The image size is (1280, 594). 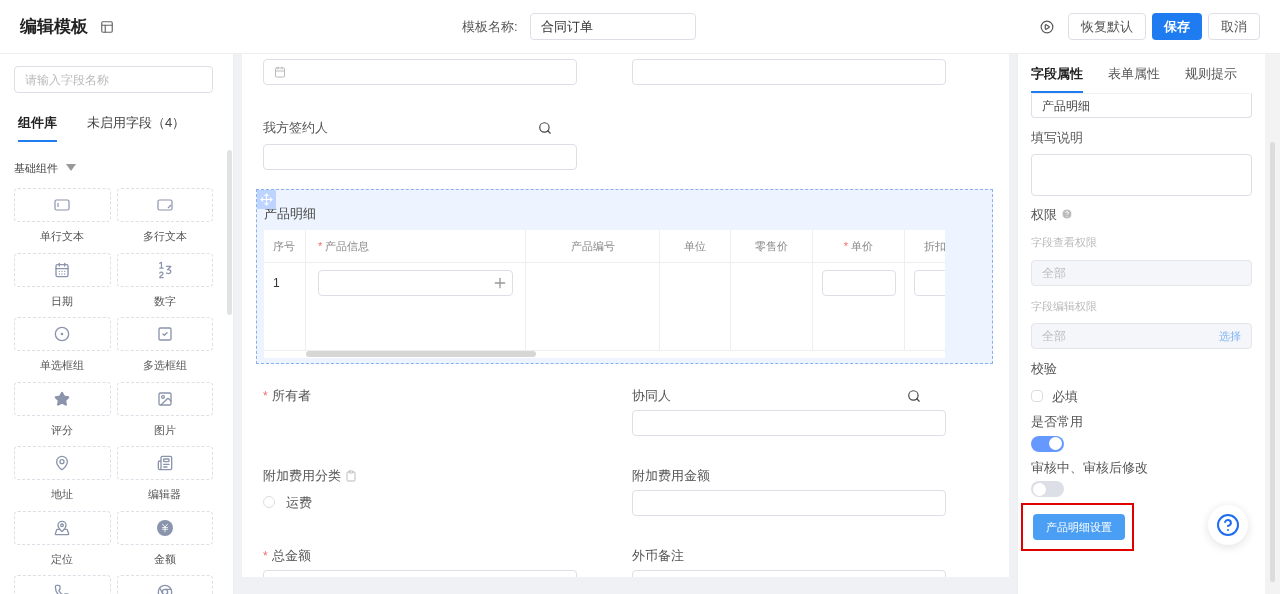 I want to click on property-tab: 字段属性, so click(x=1057, y=78).